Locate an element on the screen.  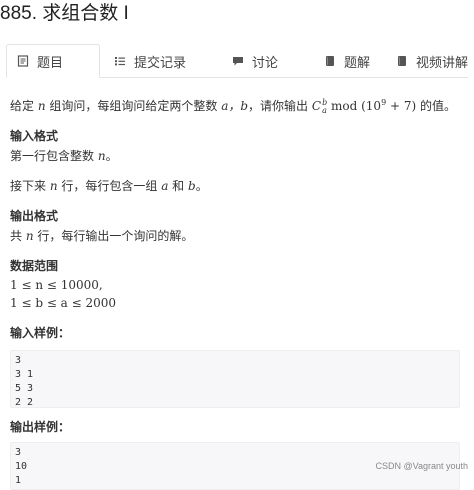
tab-label: 讨论 is located at coordinates (265, 63).